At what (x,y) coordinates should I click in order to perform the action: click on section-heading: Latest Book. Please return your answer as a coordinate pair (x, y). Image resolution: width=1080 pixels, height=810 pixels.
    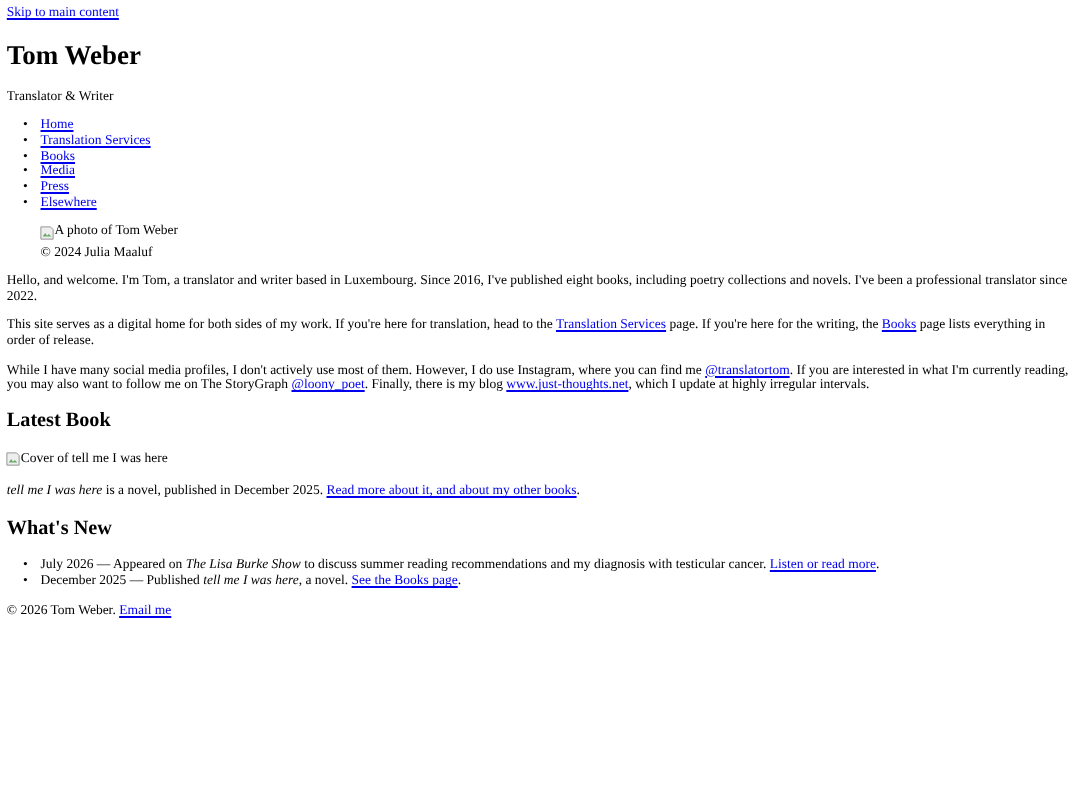
    Looking at the image, I should click on (59, 422).